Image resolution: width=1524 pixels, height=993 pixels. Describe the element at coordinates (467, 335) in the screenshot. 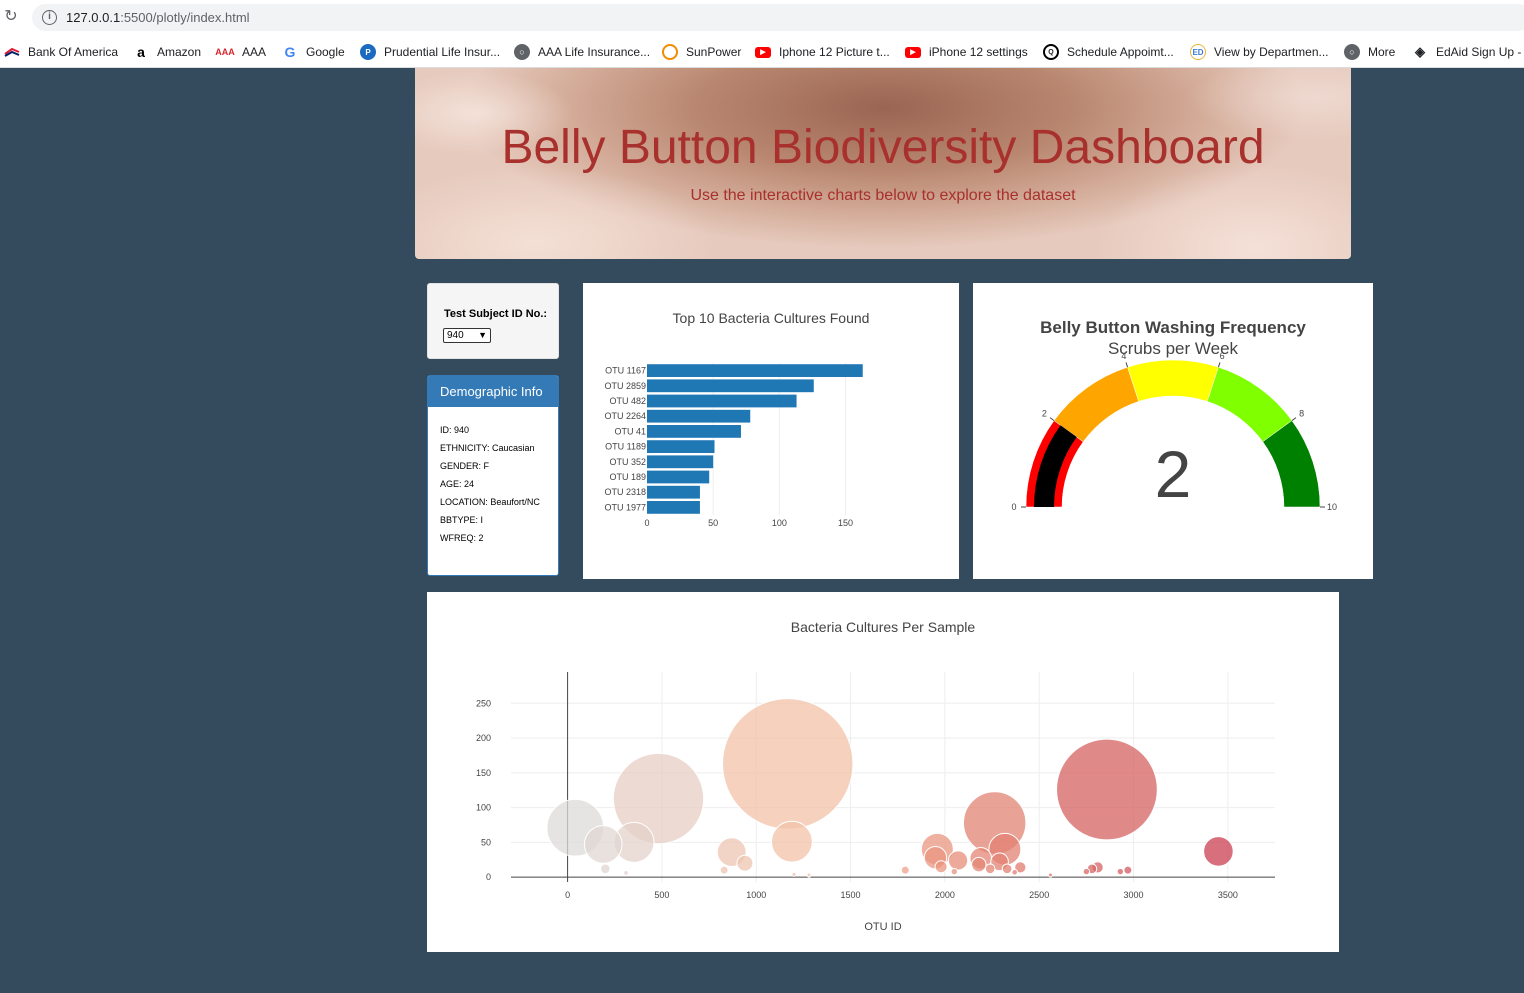

I see `subject-id-select: 940 ▼` at that location.